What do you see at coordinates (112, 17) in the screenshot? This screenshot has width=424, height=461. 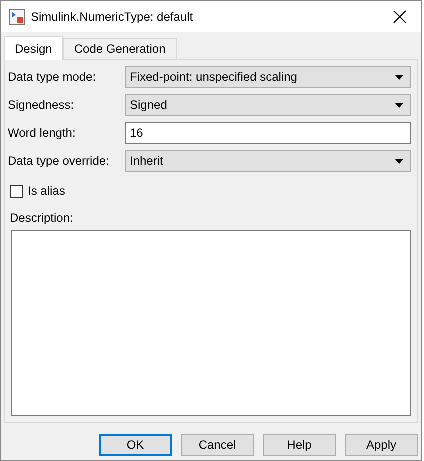 I see `window-title: Simulink.NumericType: default` at bounding box center [112, 17].